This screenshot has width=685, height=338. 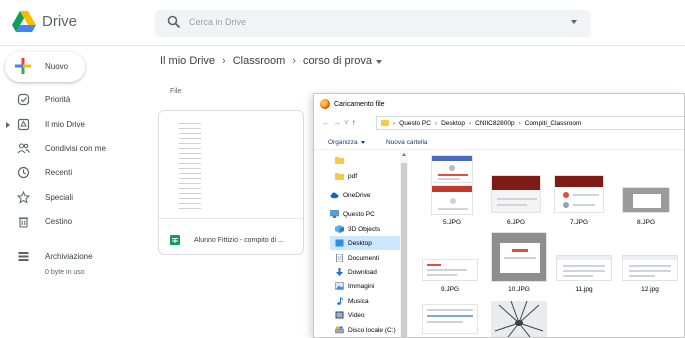 What do you see at coordinates (59, 172) in the screenshot?
I see `sidebar-item-label: Recenti` at bounding box center [59, 172].